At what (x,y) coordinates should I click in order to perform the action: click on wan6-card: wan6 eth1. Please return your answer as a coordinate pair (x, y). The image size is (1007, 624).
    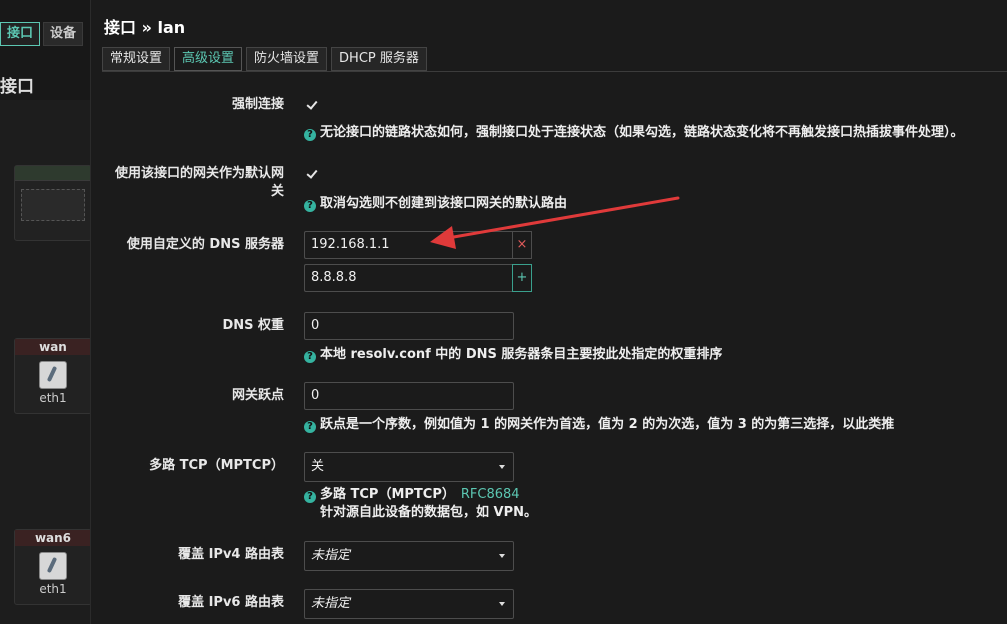
    Looking at the image, I should click on (53, 567).